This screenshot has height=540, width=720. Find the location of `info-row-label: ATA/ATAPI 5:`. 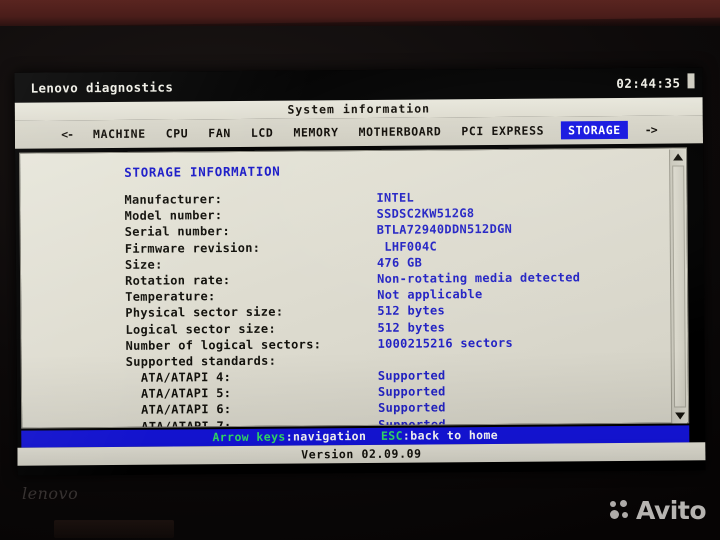

info-row-label: ATA/ATAPI 5: is located at coordinates (178, 394).